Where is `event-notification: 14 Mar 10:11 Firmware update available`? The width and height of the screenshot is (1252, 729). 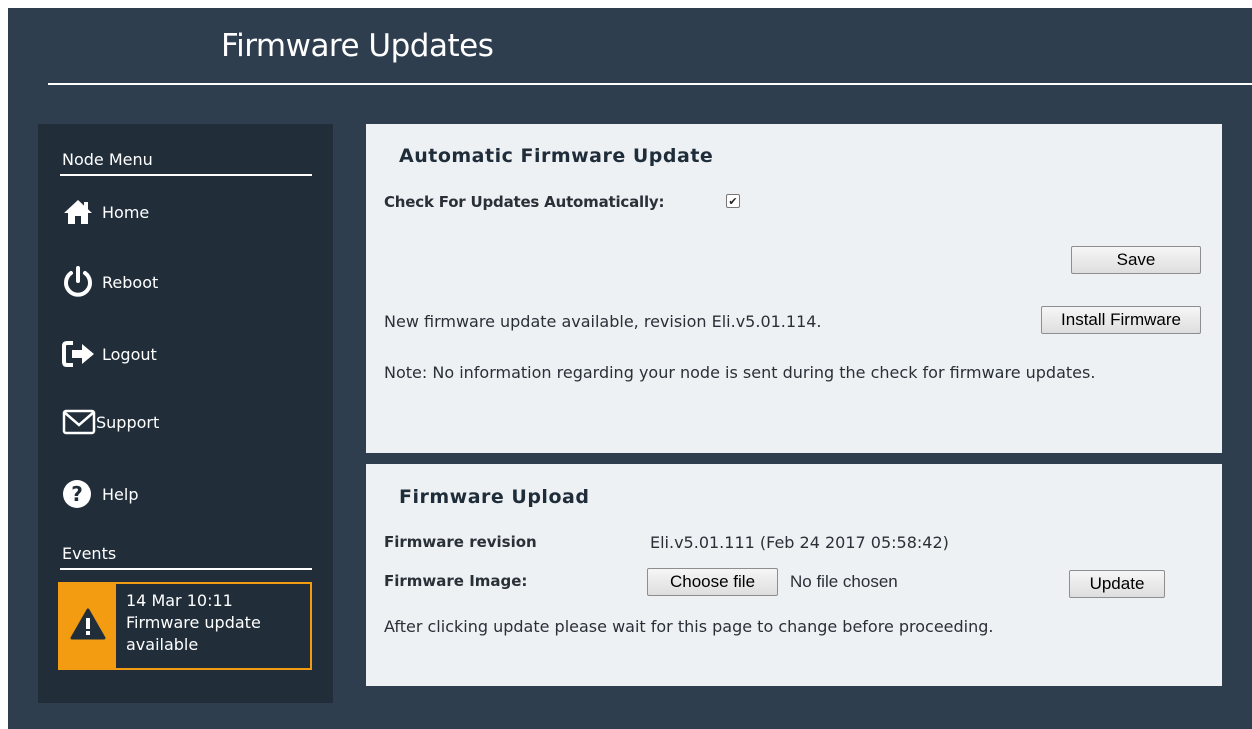 event-notification: 14 Mar 10:11 Firmware update available is located at coordinates (185, 626).